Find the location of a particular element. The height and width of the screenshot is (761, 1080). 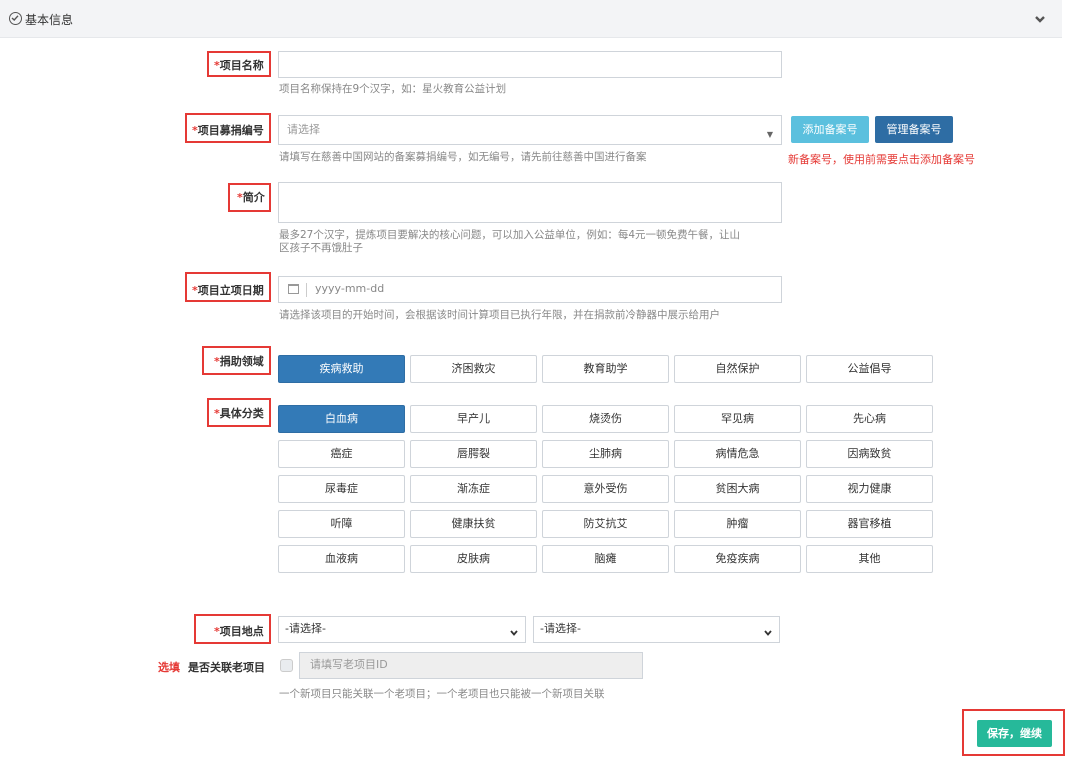

category-option-25: 其他 is located at coordinates (869, 559).